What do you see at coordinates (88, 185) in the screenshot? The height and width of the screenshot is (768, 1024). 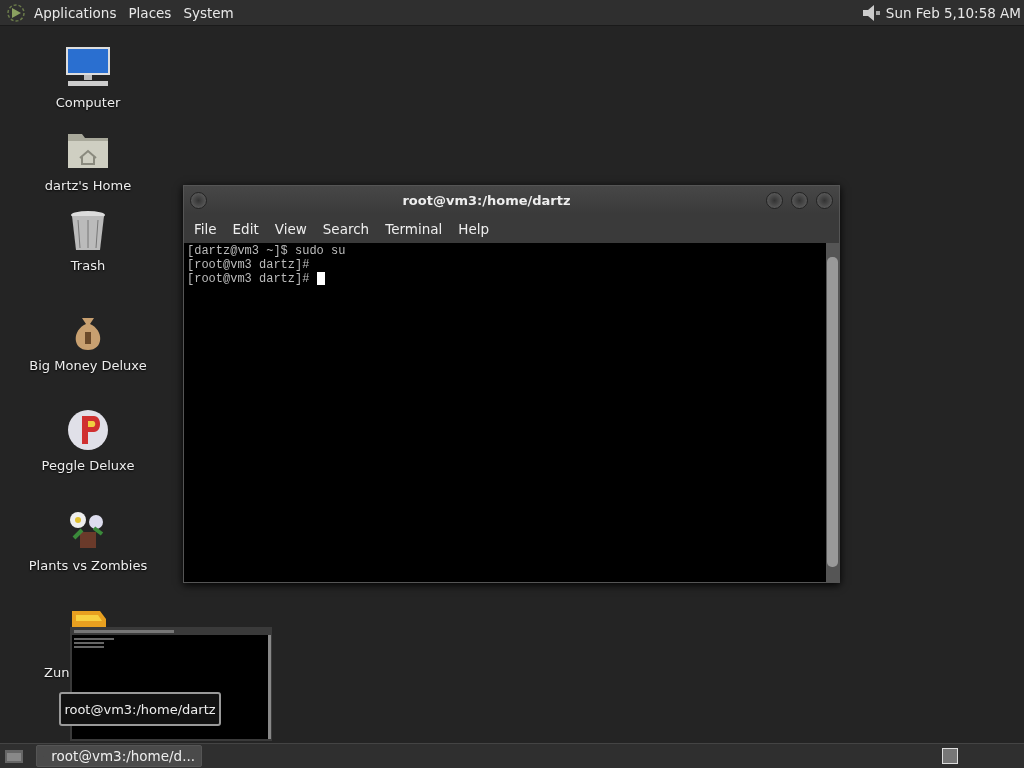 I see `desktop-icon-label: dartz's Home` at bounding box center [88, 185].